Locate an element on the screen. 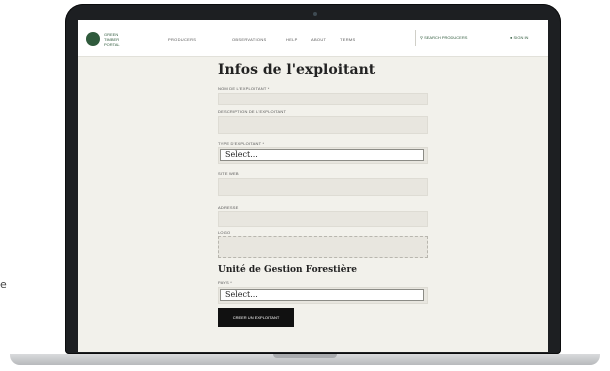 The height and width of the screenshot is (371, 610). search-label: SEARCH PRODUCERS is located at coordinates (446, 37).